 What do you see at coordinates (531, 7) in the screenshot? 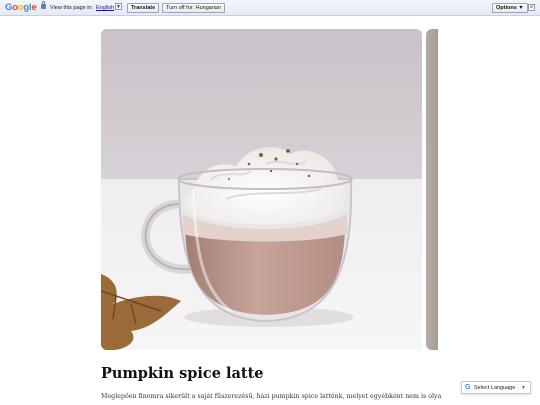
I see `close-icon: ×` at bounding box center [531, 7].